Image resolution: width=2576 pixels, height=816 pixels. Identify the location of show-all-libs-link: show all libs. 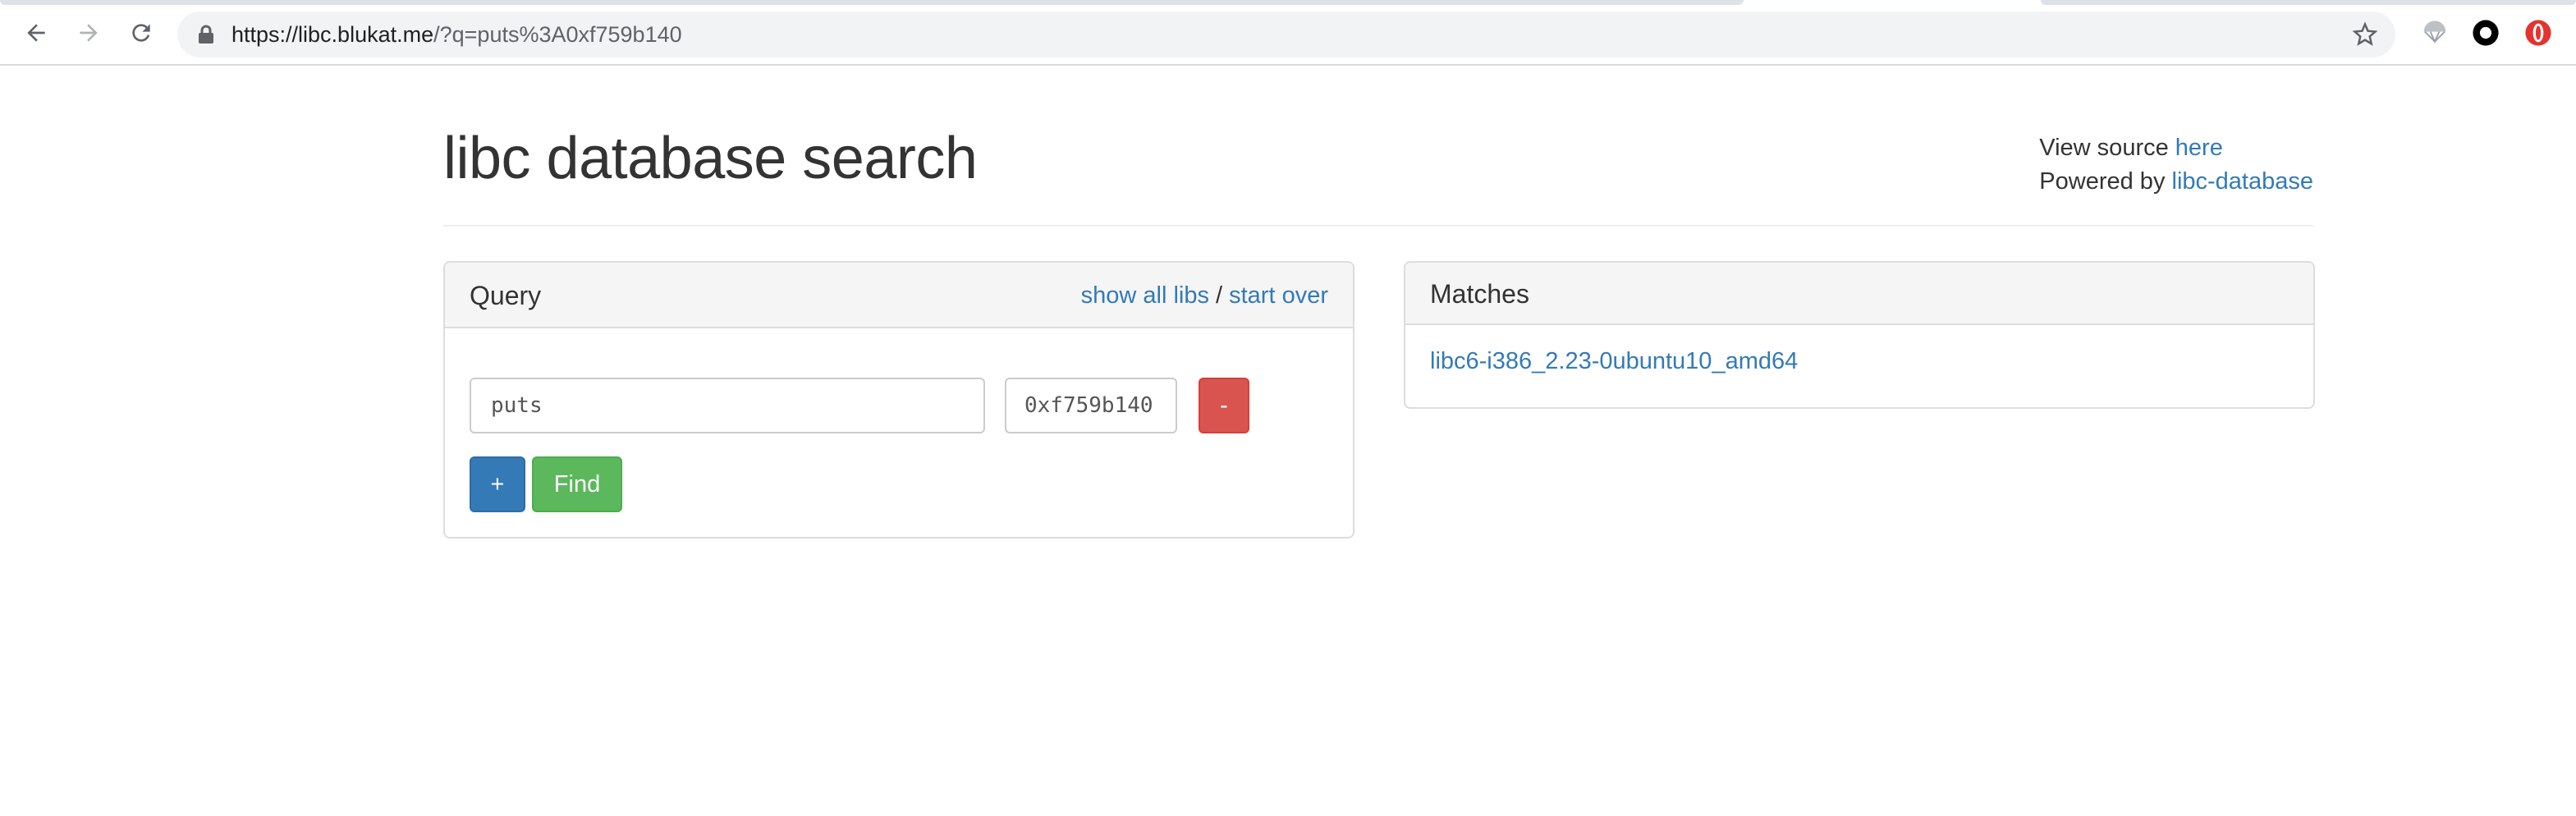
(1145, 295).